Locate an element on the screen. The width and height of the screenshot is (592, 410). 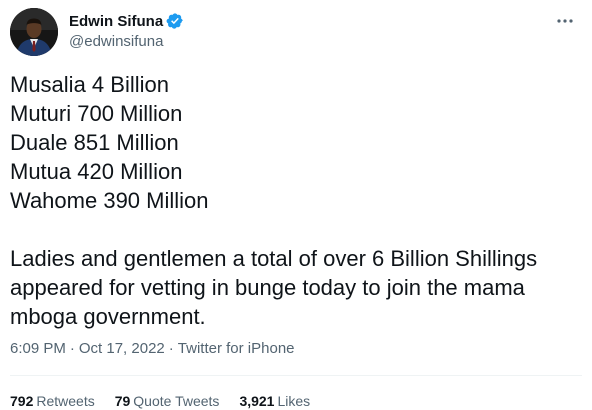
tweet-source: Twitter for iPhone is located at coordinates (236, 348).